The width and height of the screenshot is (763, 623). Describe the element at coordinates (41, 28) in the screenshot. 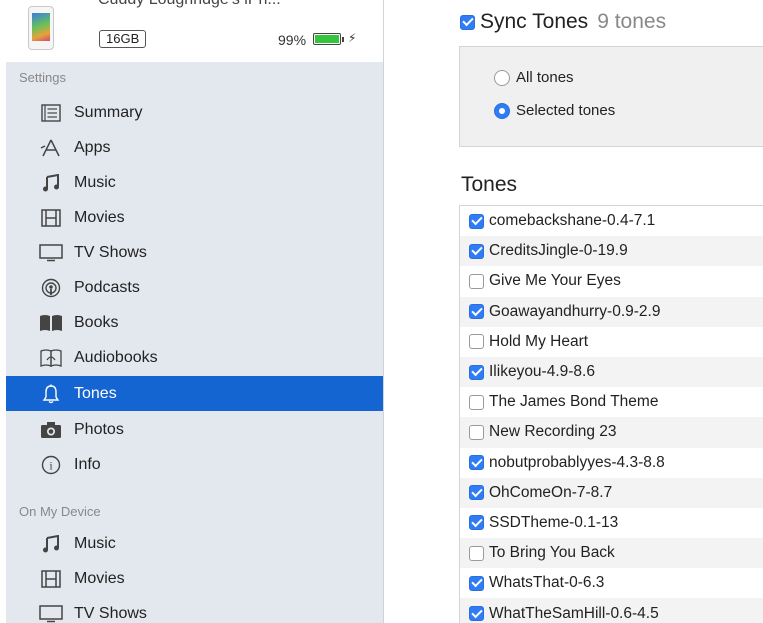

I see `iphone-icon` at that location.